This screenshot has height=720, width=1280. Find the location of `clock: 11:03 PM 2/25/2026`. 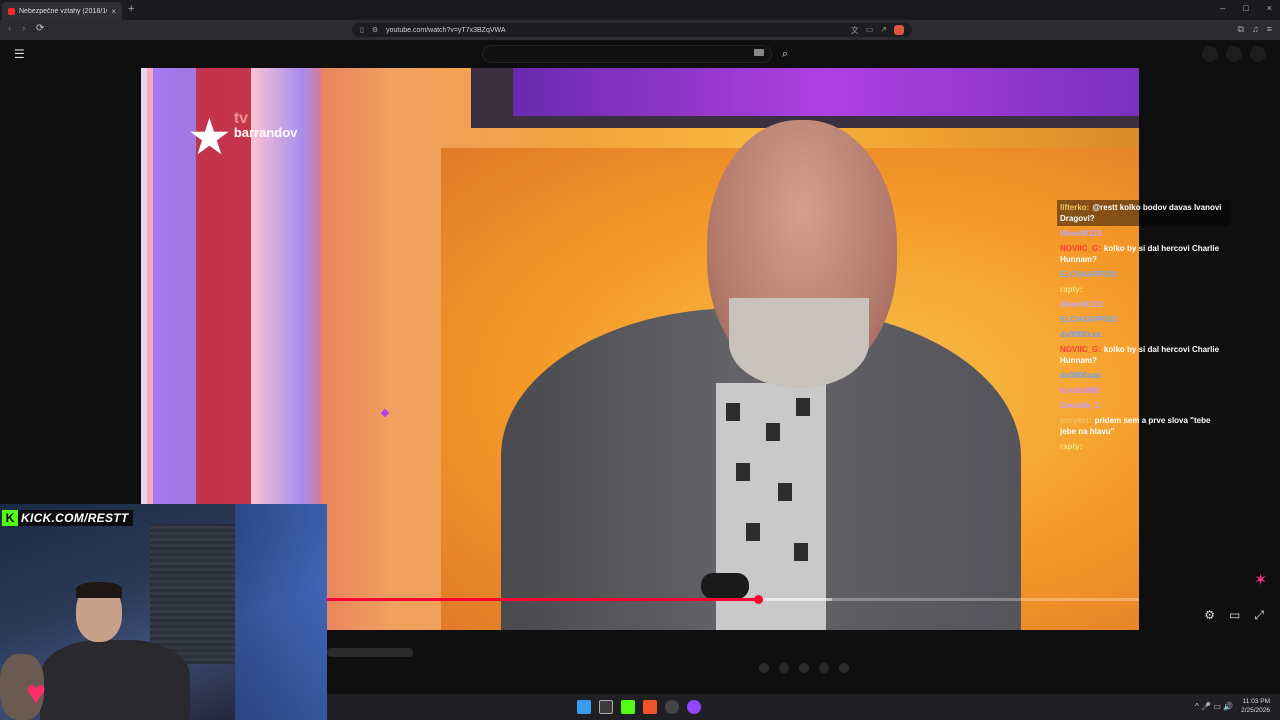

clock: 11:03 PM 2/25/2026 is located at coordinates (1255, 706).